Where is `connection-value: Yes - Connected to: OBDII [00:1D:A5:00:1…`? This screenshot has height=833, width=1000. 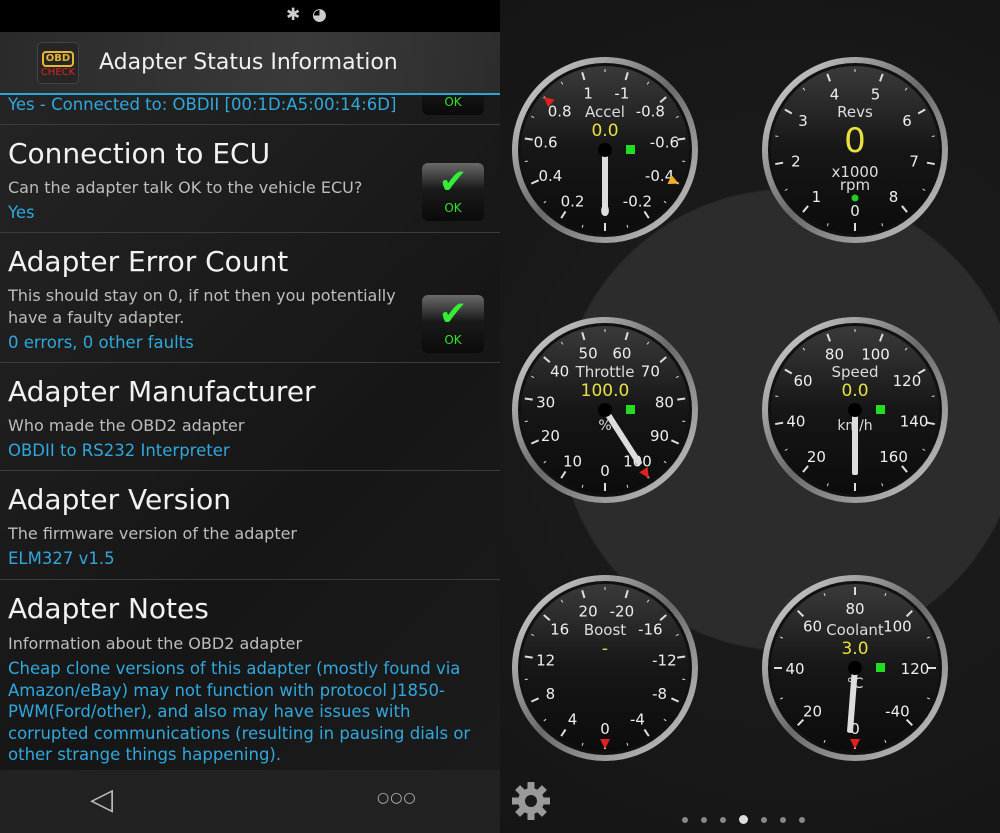
connection-value: Yes - Connected to: OBDII [00:1D:A5:00:1… is located at coordinates (202, 104).